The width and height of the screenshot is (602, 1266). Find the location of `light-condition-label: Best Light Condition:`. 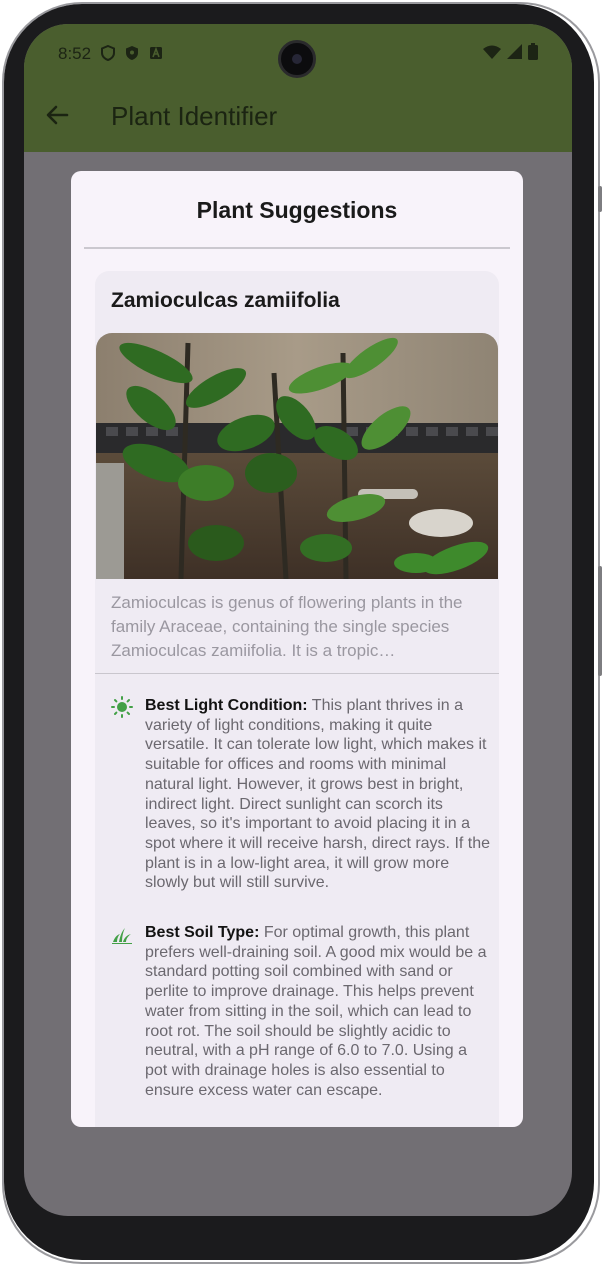

light-condition-label: Best Light Condition: is located at coordinates (226, 705).